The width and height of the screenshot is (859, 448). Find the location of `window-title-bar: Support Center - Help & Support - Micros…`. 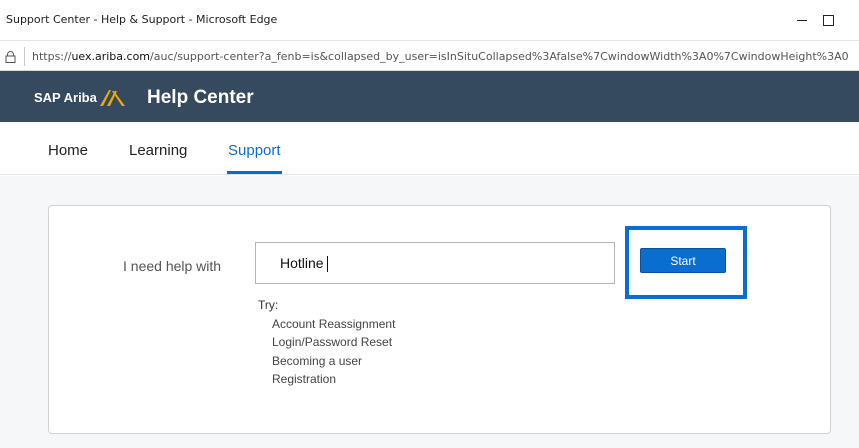

window-title-bar: Support Center - Help & Support - Micros… is located at coordinates (429, 20).